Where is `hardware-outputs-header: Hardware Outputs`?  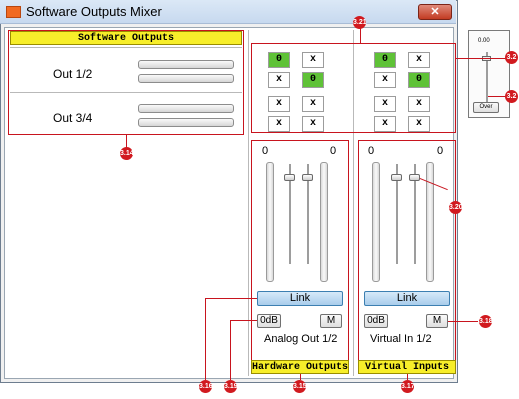 hardware-outputs-header: Hardware Outputs is located at coordinates (300, 367).